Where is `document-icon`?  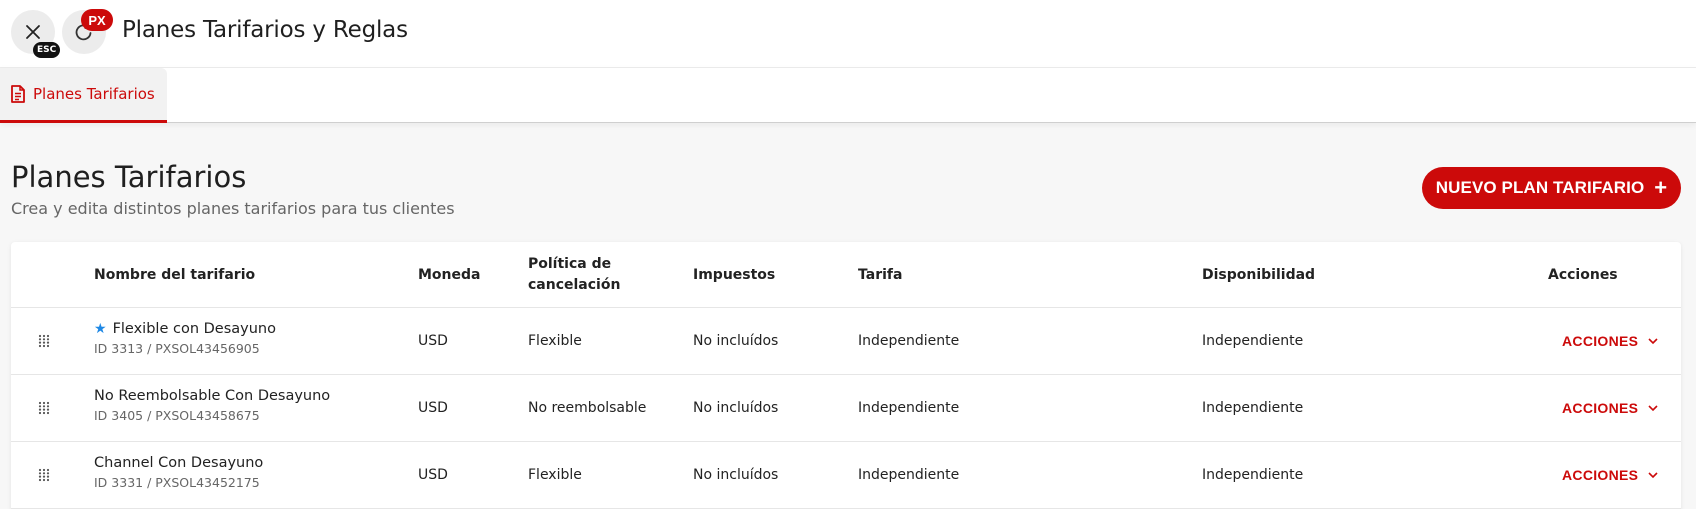 document-icon is located at coordinates (18, 94).